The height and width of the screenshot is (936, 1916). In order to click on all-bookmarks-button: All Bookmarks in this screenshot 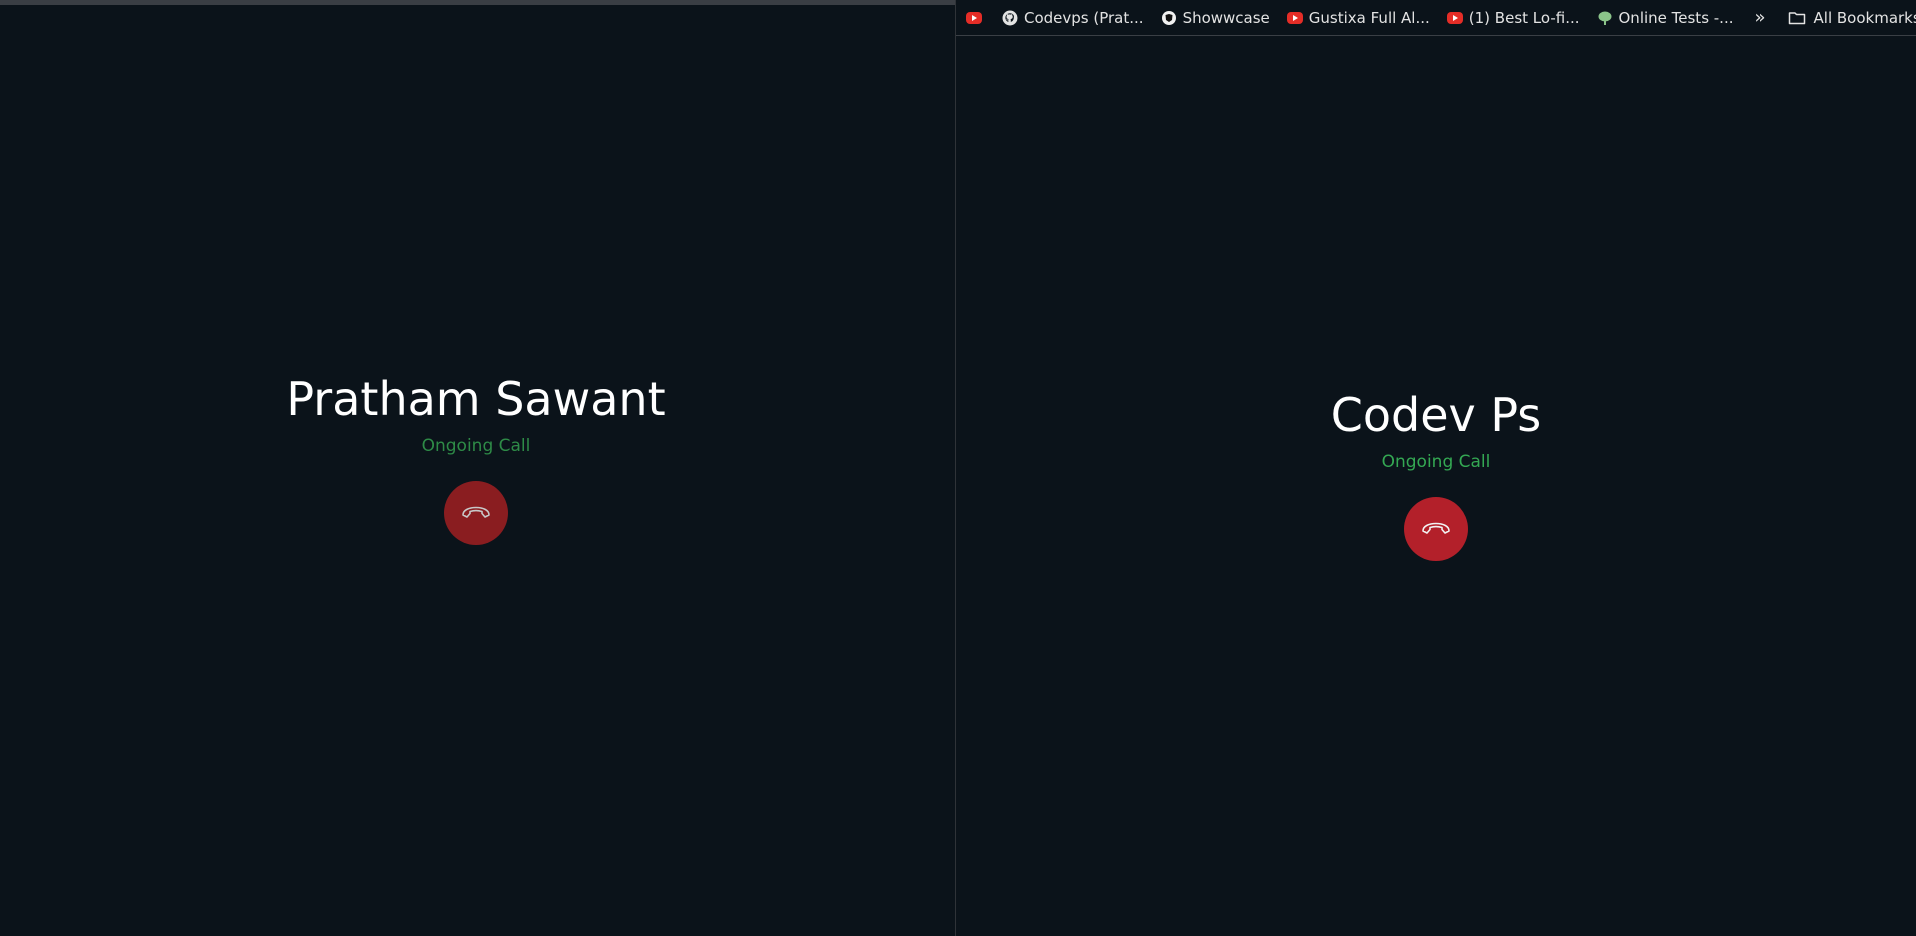, I will do `click(1852, 18)`.